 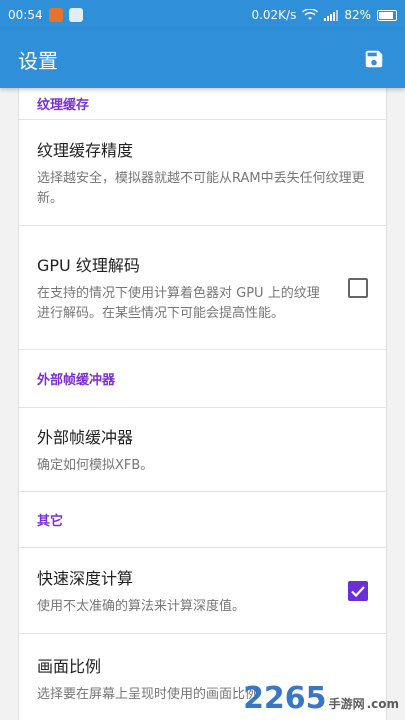 I want to click on section-header-other: 其它, so click(x=202, y=520).